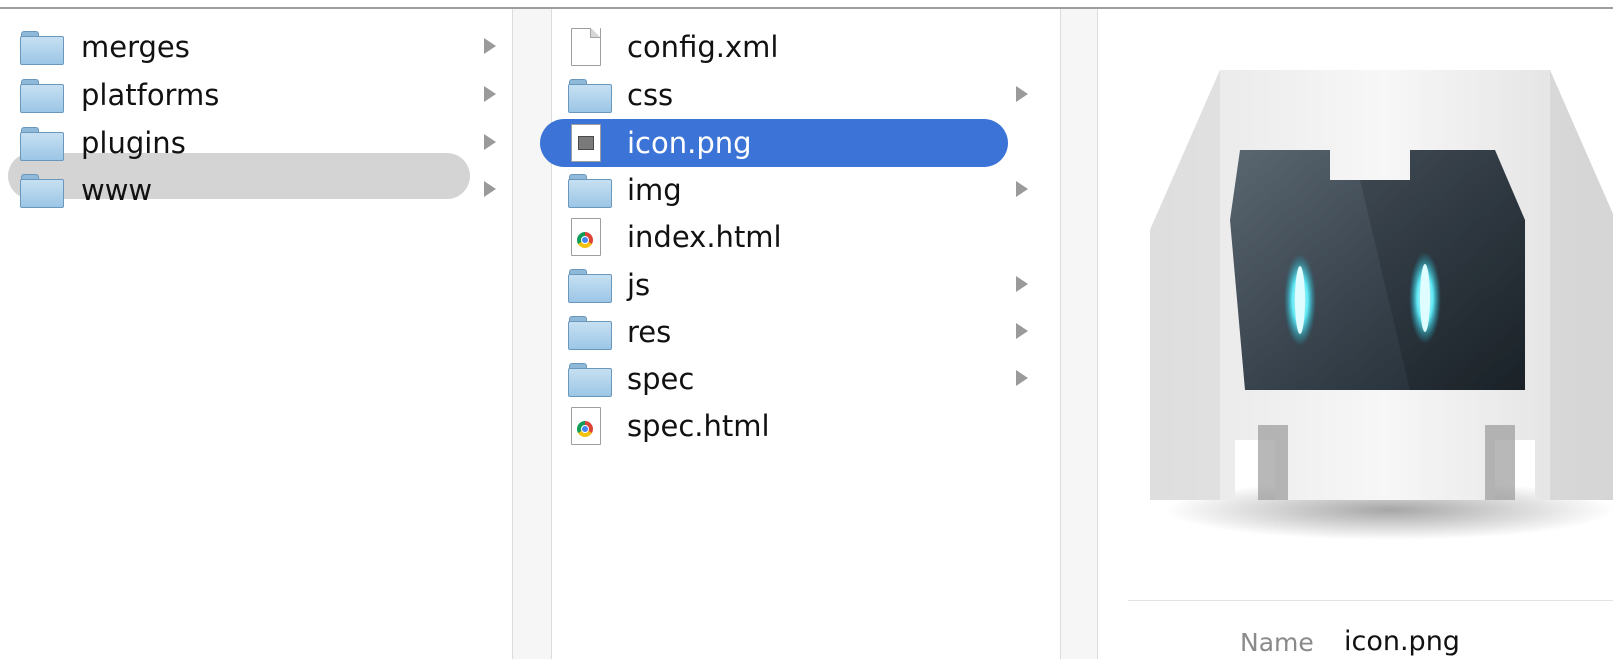  Describe the element at coordinates (808, 95) in the screenshot. I see `list-item-css: css` at that location.